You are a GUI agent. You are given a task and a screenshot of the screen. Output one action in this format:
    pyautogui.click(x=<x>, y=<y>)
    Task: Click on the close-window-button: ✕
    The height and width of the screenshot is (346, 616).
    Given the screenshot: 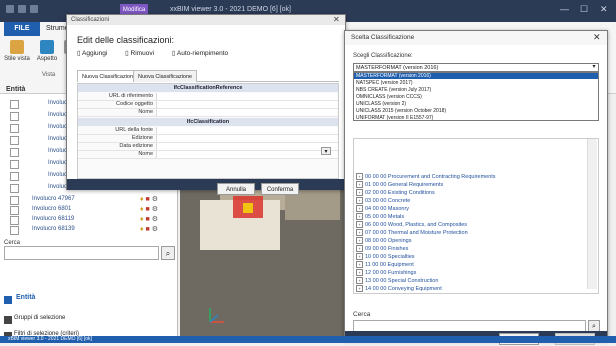 What is the action you would take?
    pyautogui.click(x=604, y=9)
    